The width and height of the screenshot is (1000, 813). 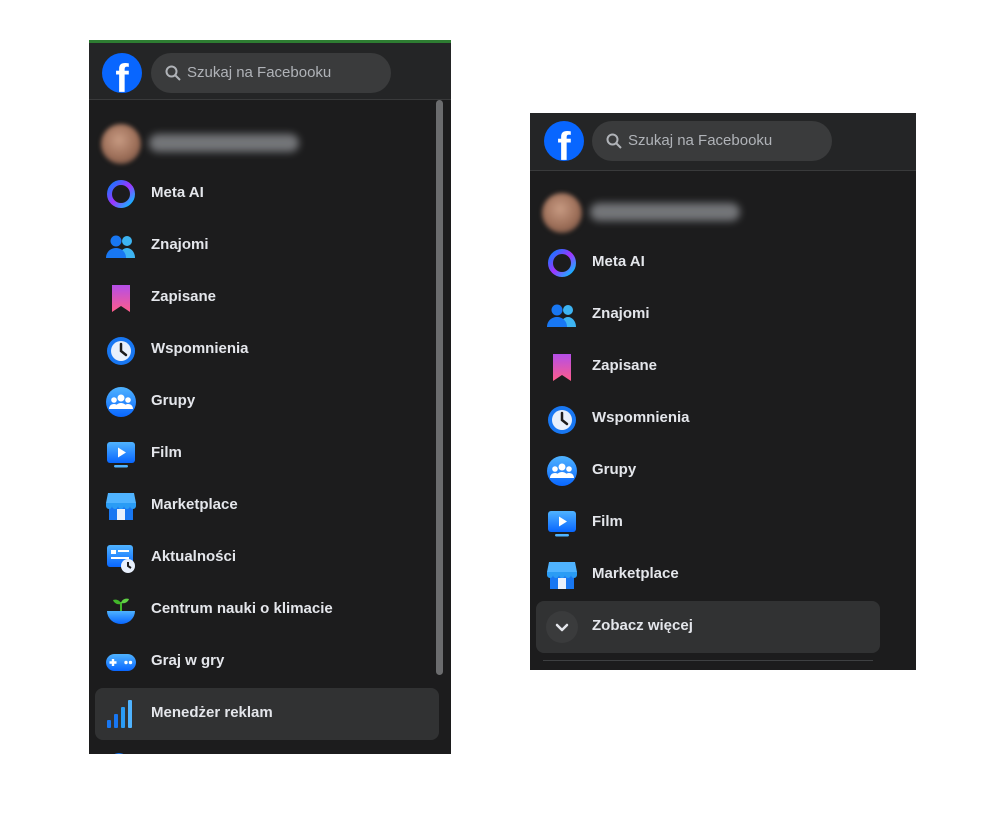 What do you see at coordinates (212, 712) in the screenshot?
I see `sidebar-item-label: Menedżer reklam` at bounding box center [212, 712].